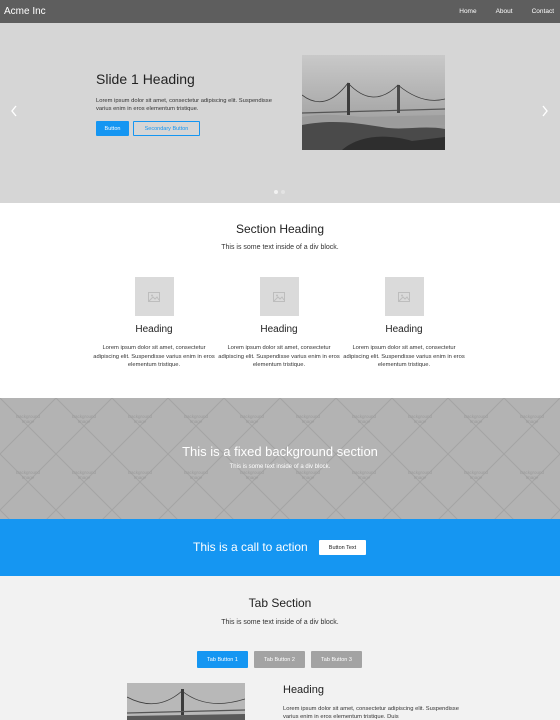 This screenshot has width=560, height=720. Describe the element at coordinates (25, 11) in the screenshot. I see `brand-logo: Acme Inc` at that location.